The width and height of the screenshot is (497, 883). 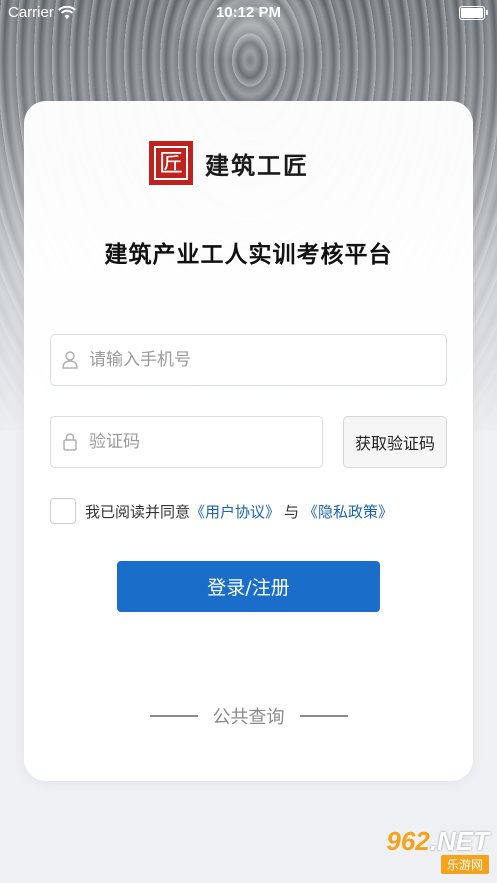 I want to click on divider-left, so click(x=173, y=716).